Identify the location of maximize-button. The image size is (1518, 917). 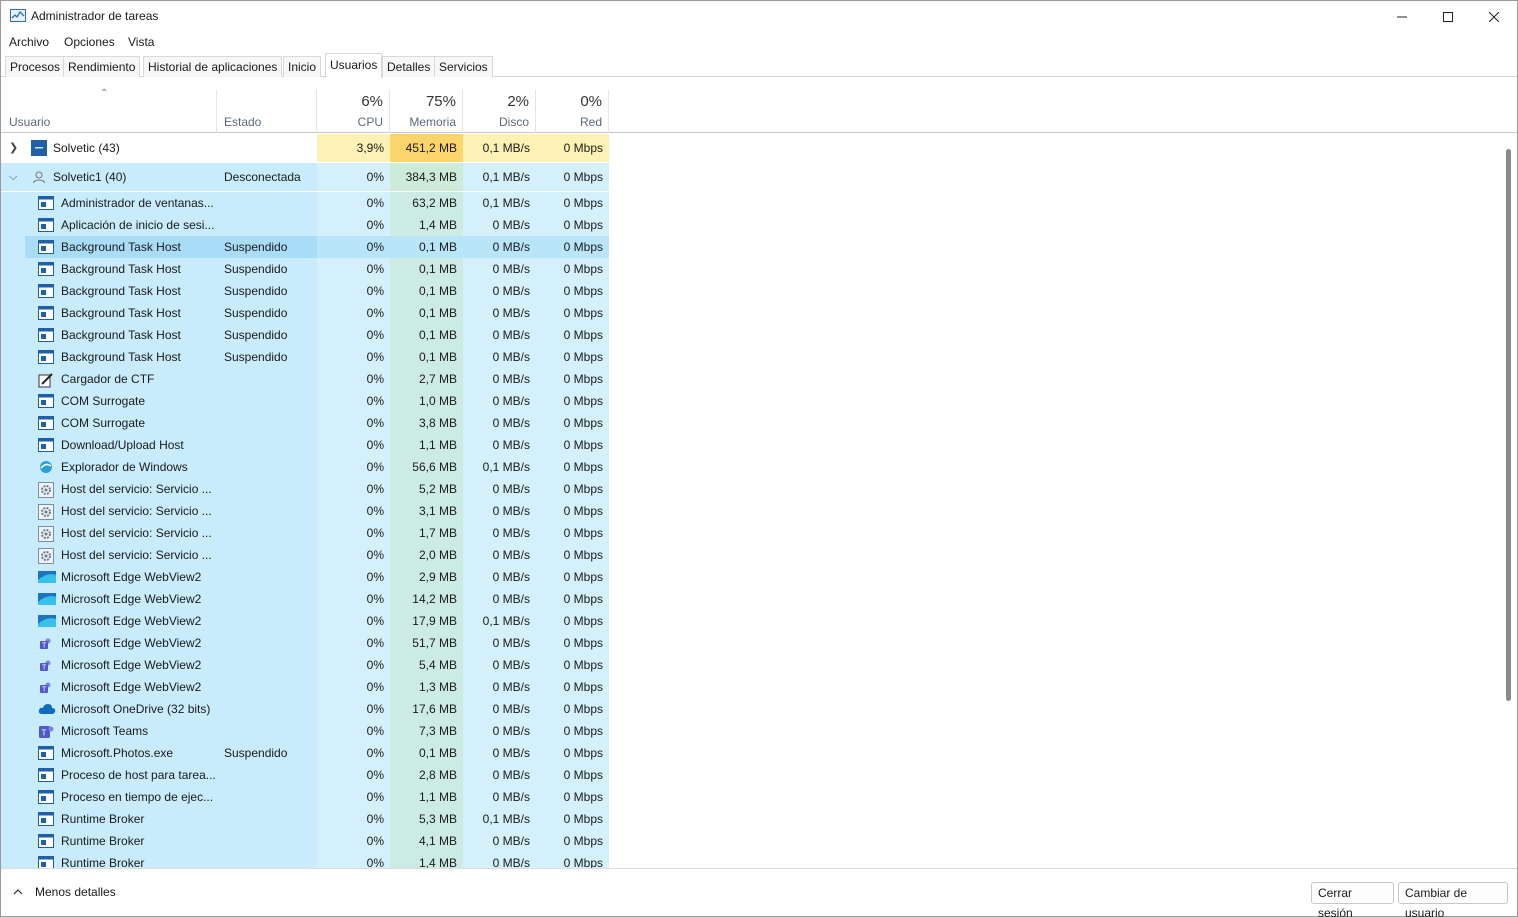
(1448, 16).